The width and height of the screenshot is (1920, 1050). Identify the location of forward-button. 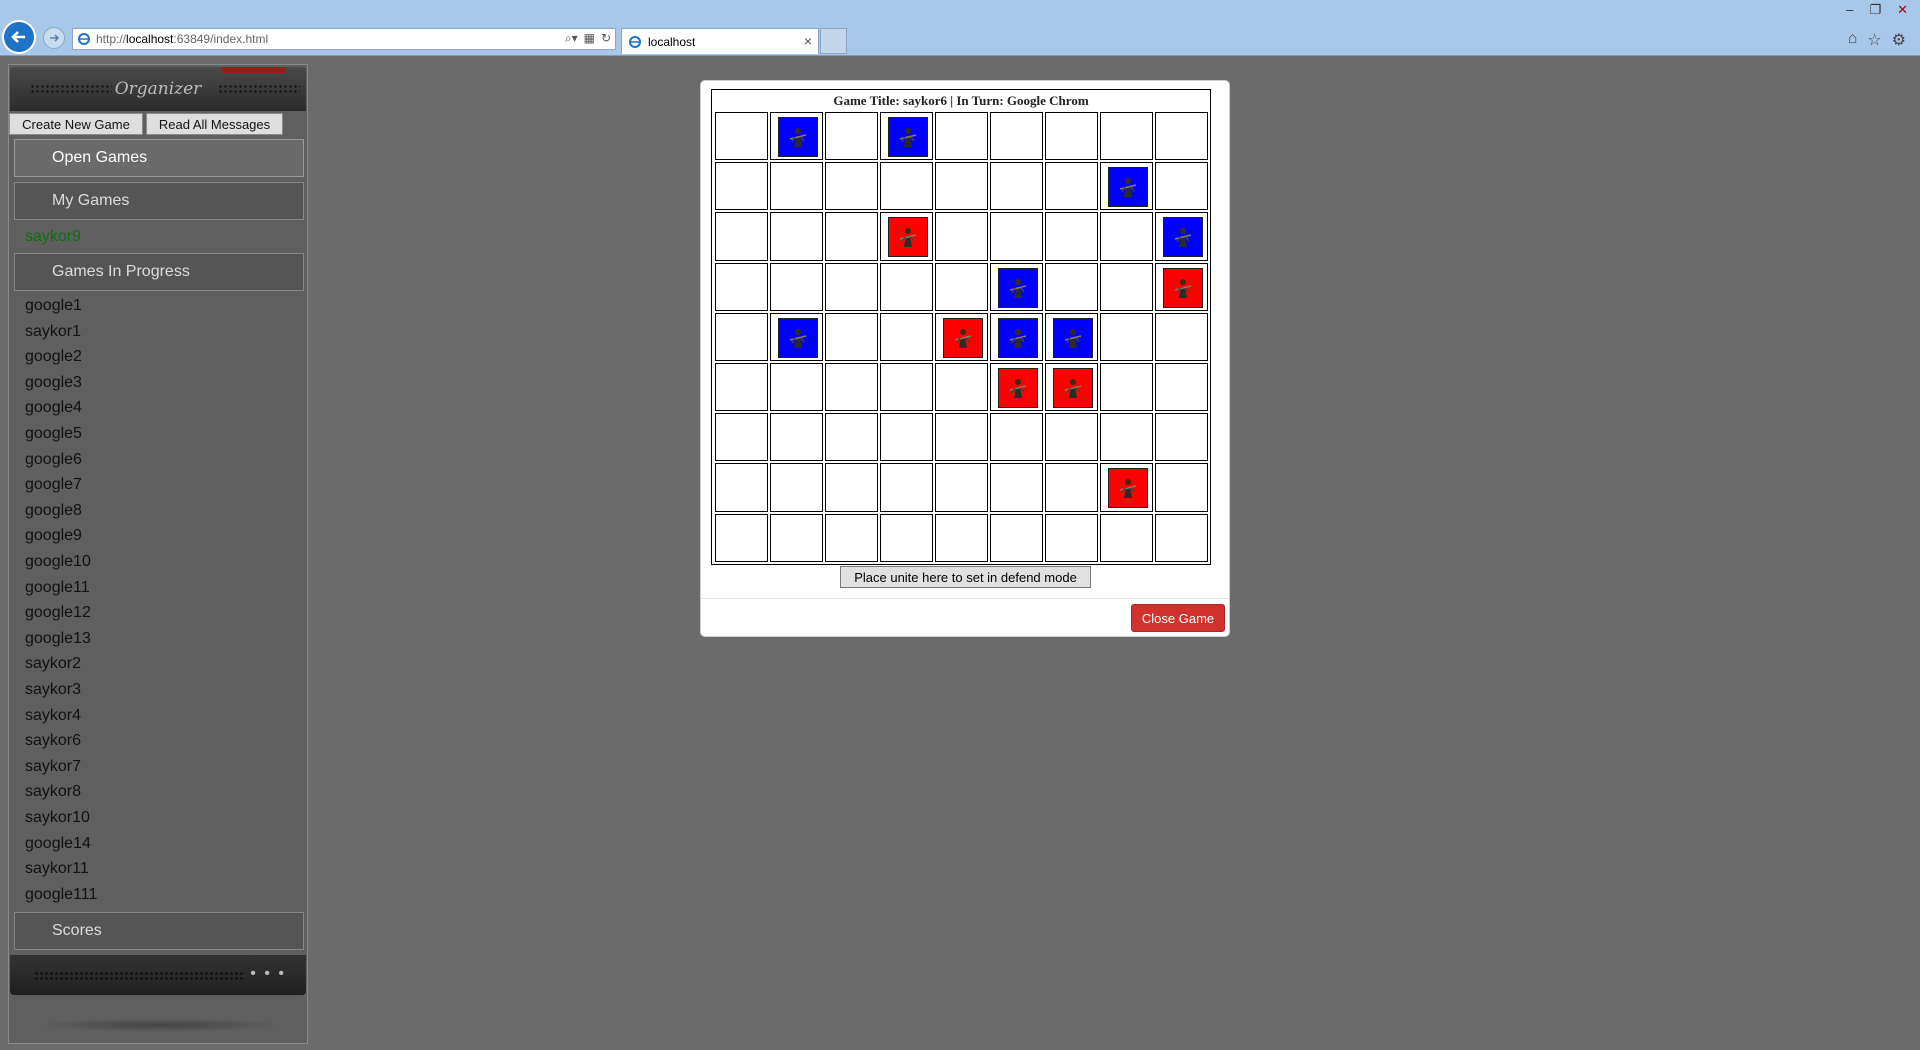
(54, 38).